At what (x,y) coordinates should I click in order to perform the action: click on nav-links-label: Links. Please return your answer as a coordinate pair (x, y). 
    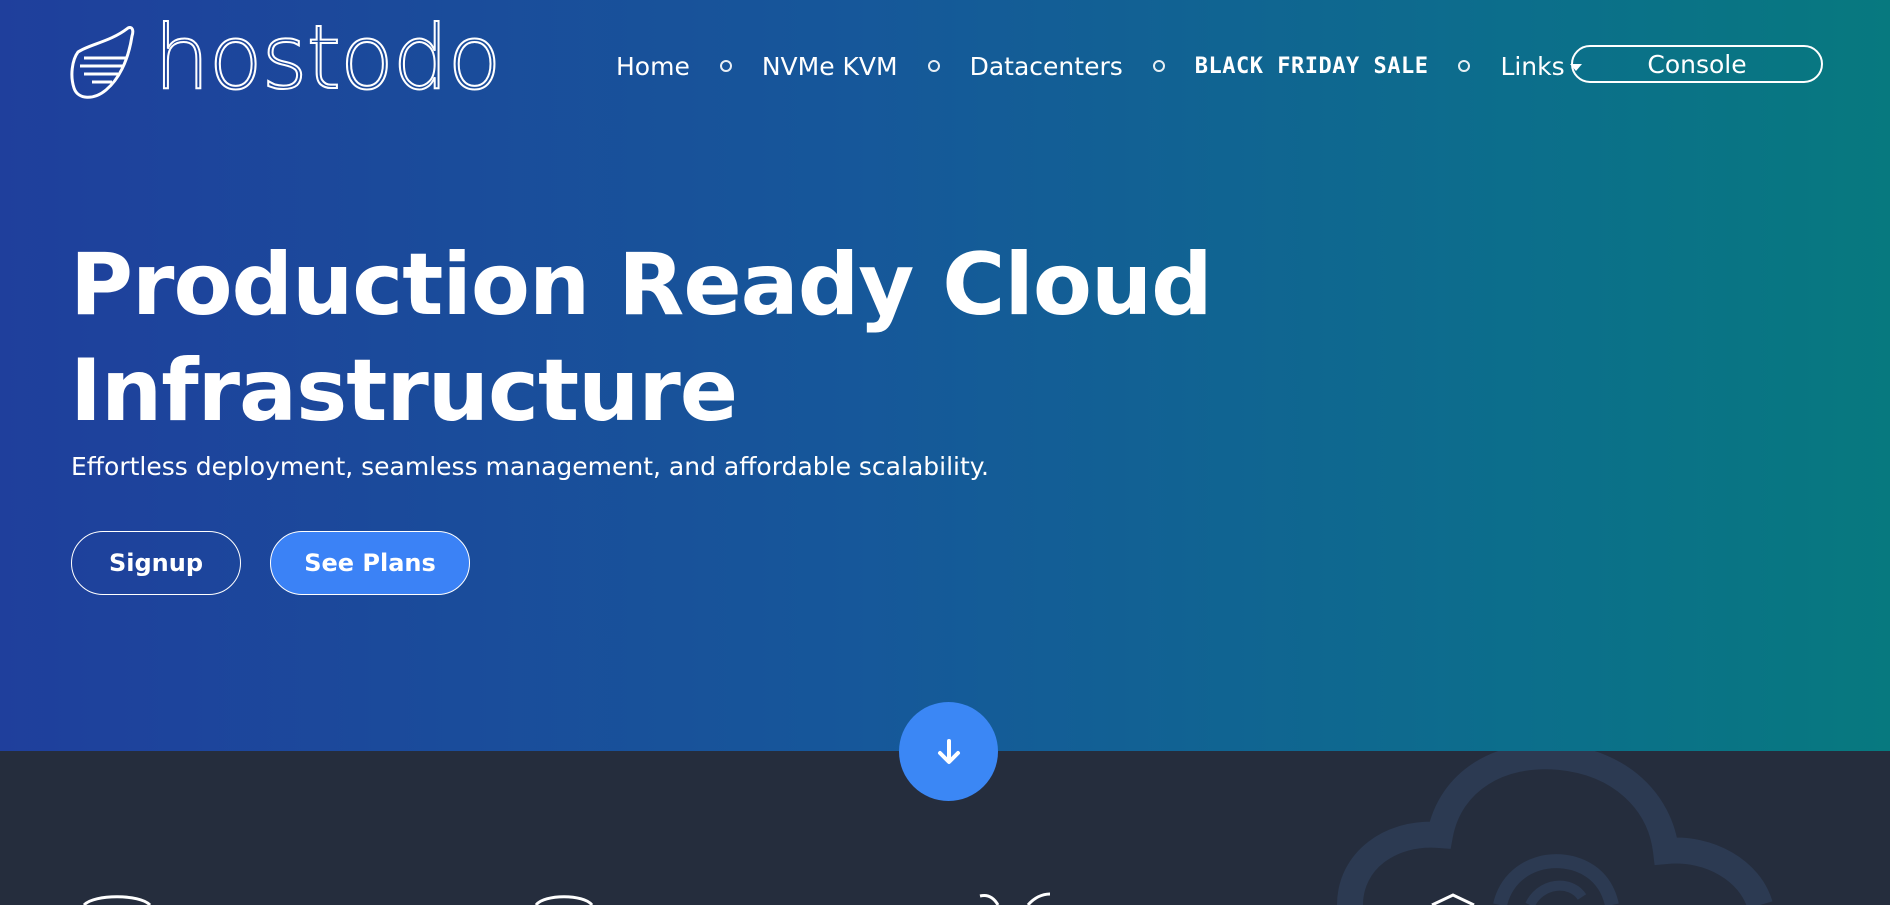
    Looking at the image, I should click on (1532, 66).